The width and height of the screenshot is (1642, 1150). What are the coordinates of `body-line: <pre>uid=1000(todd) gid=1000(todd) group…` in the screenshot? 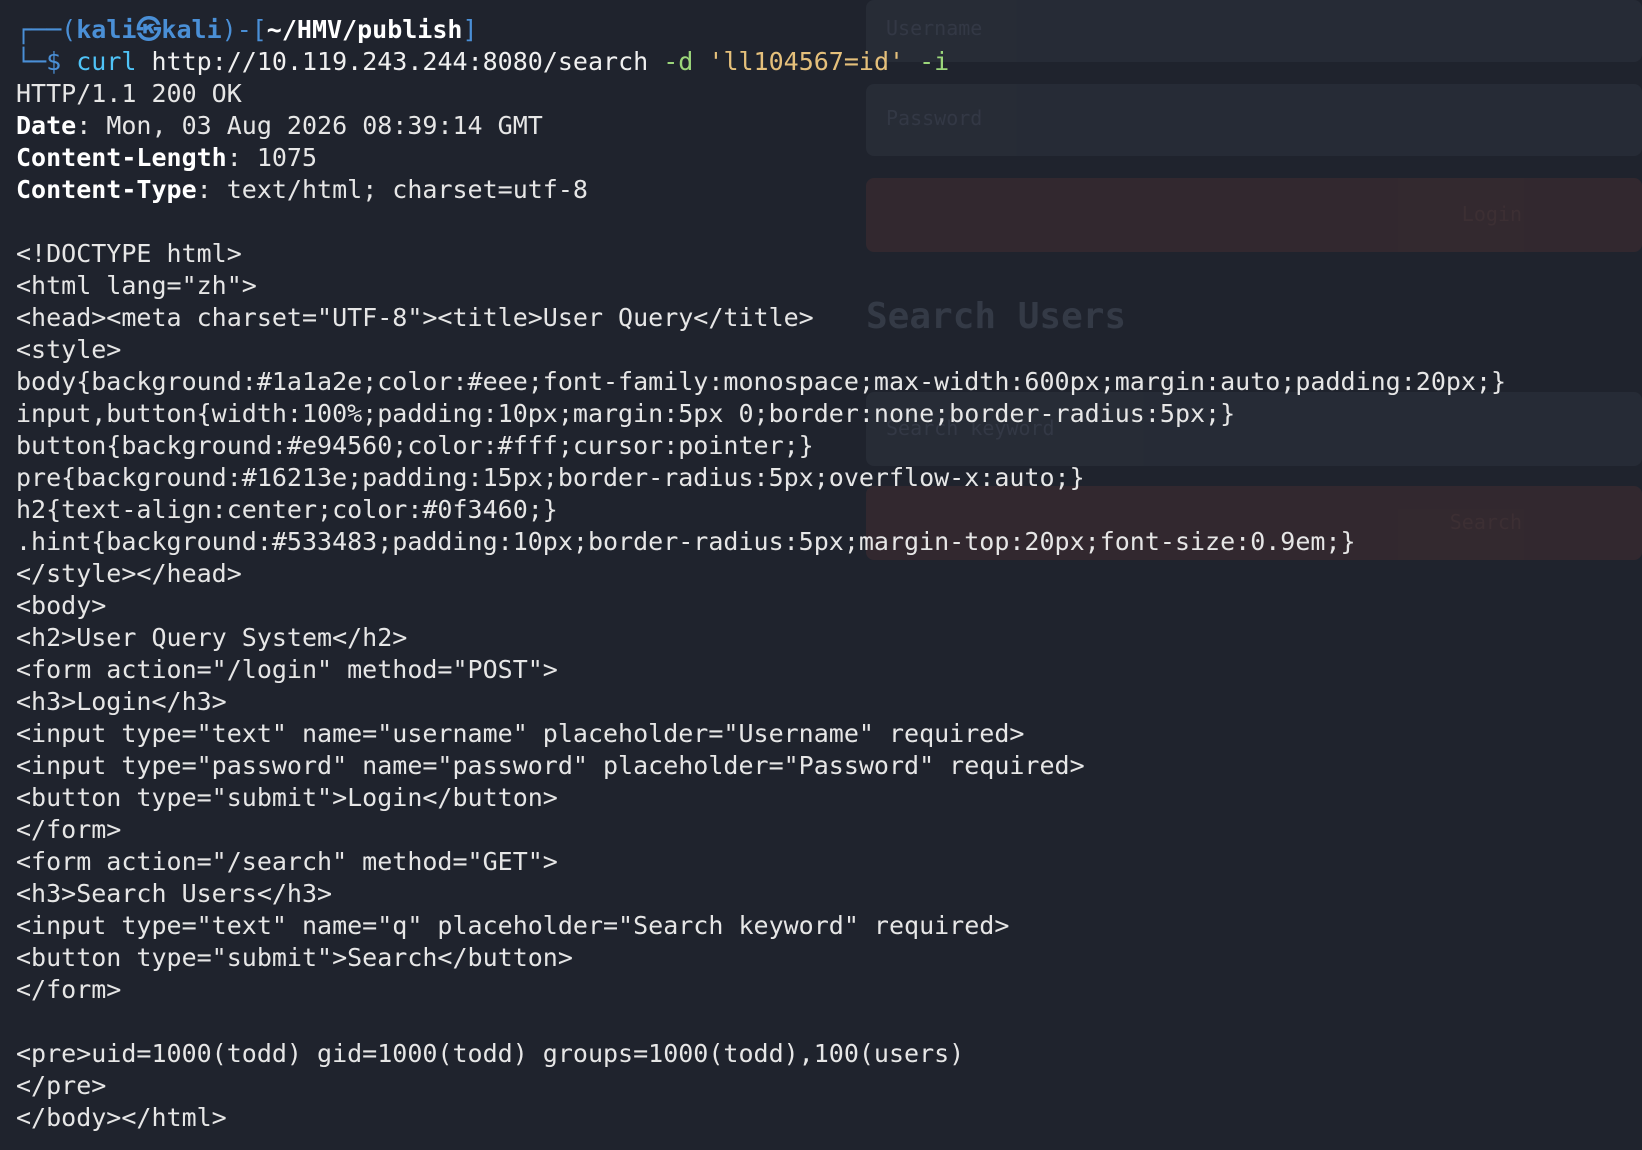 It's located at (490, 1053).